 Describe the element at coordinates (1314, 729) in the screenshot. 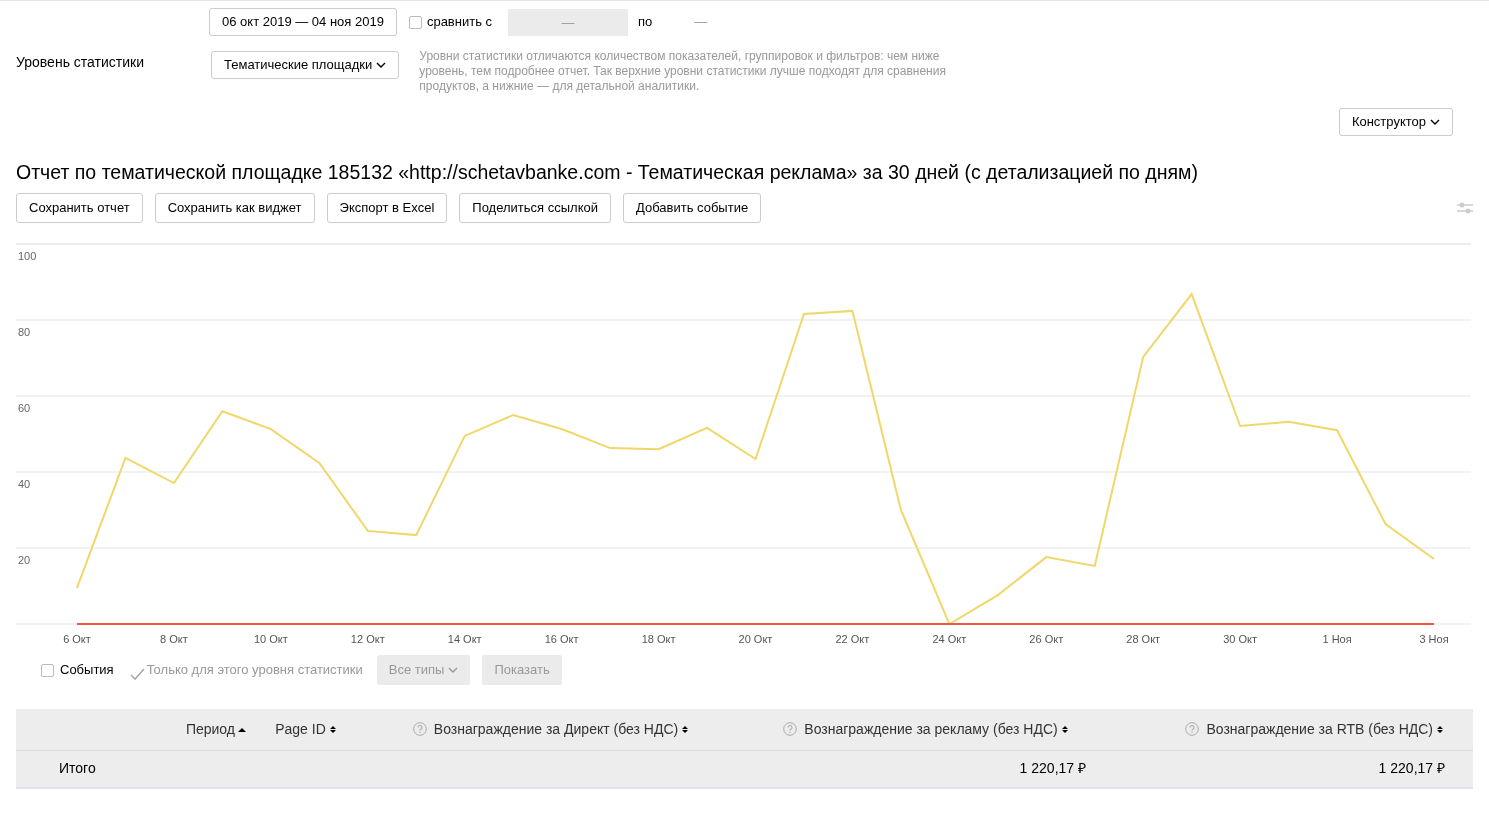

I see `column-header: Вознаграждение за RTB (без НДС)` at that location.